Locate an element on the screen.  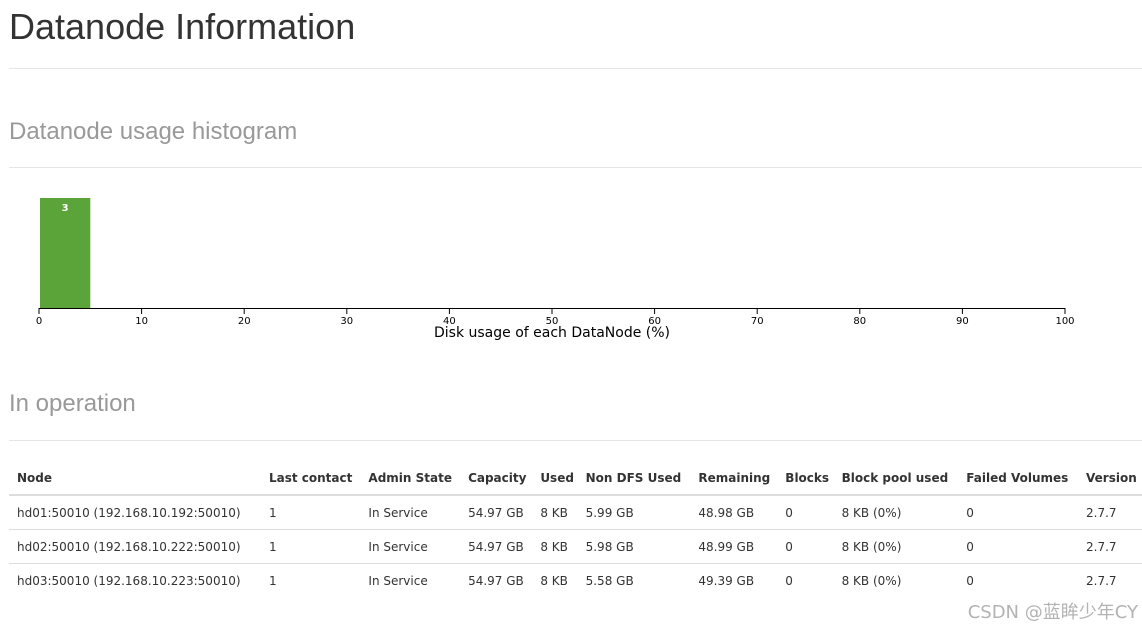
x-tick-label: 70 is located at coordinates (757, 321).